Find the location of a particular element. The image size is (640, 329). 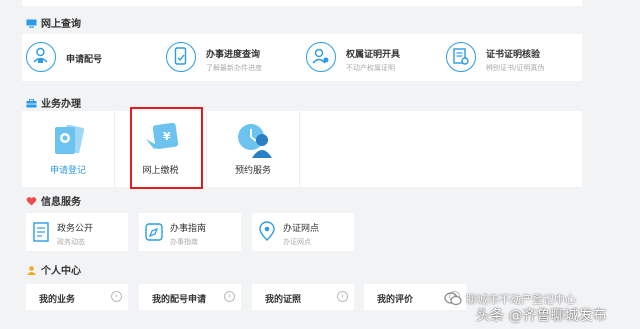

info-item-title: 政务公开 is located at coordinates (75, 229).